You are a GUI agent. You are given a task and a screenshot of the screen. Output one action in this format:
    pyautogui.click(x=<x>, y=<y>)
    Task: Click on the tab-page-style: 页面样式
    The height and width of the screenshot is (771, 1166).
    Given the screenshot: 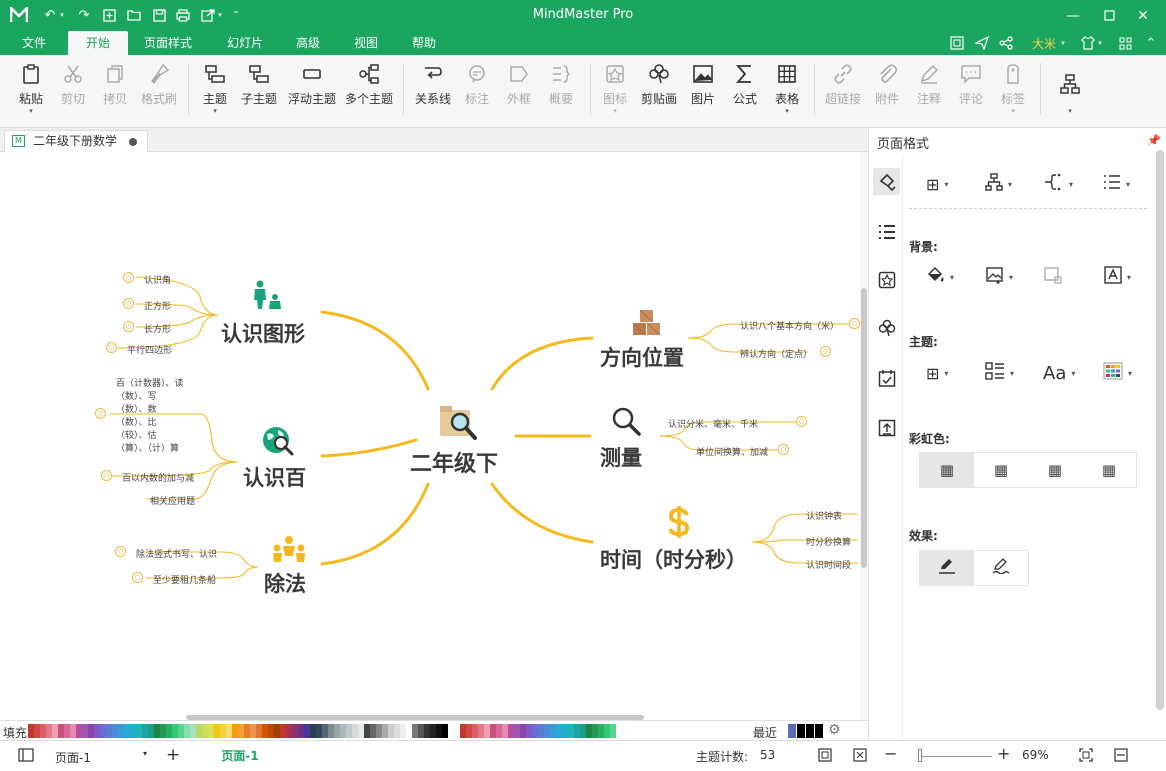 What is the action you would take?
    pyautogui.click(x=168, y=43)
    